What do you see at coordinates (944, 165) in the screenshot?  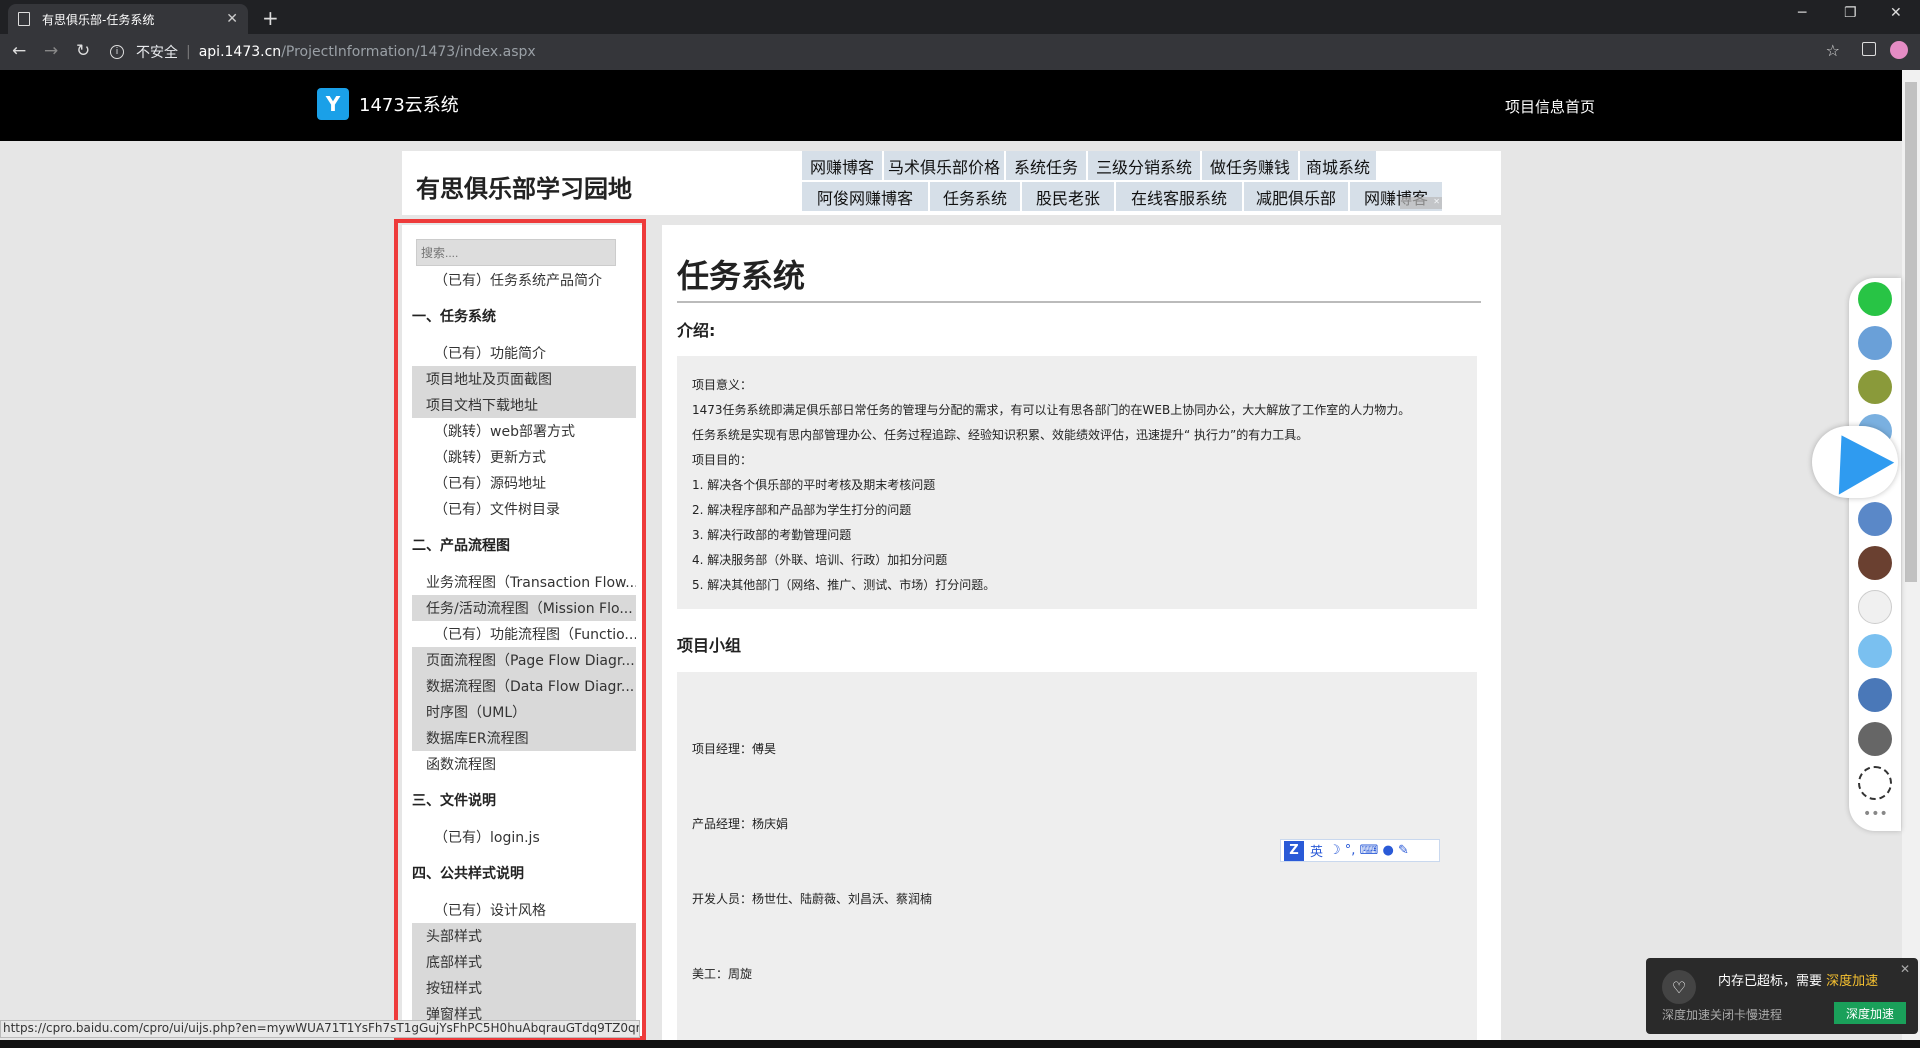 I see `ad-link: 马术俱乐部价格` at bounding box center [944, 165].